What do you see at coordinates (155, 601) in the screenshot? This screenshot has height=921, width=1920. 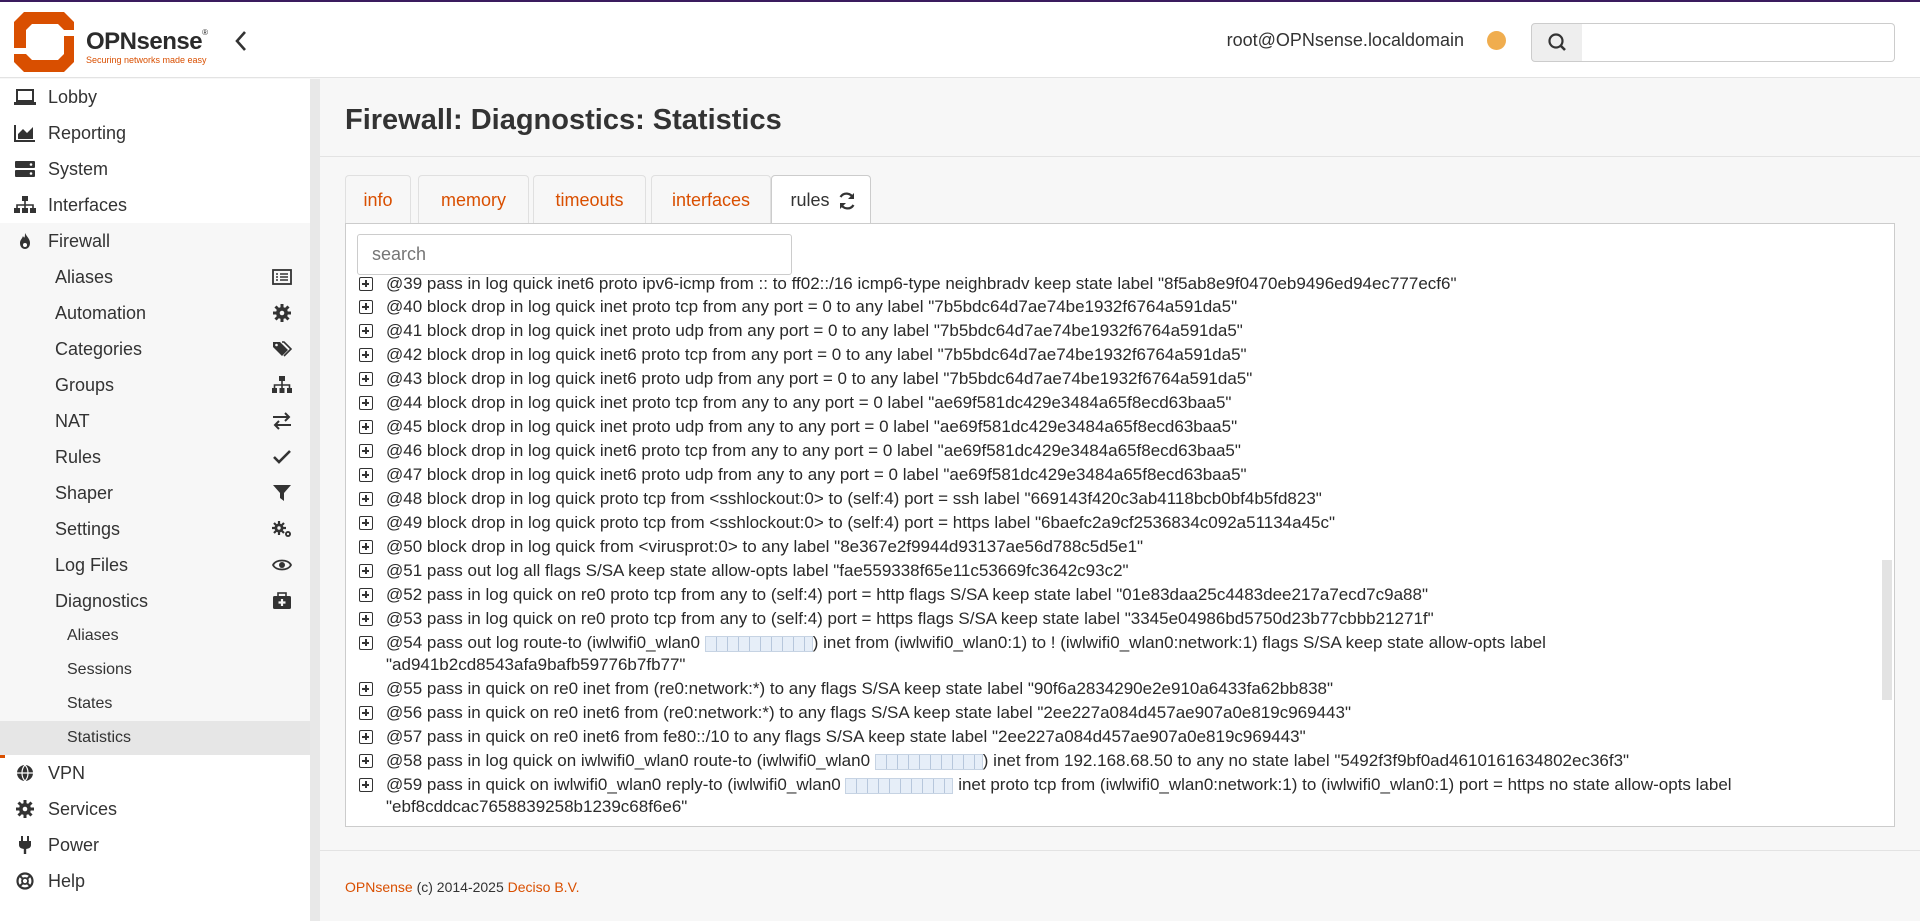 I see `sidebar-subitem-diagnostics: Diagnostics` at bounding box center [155, 601].